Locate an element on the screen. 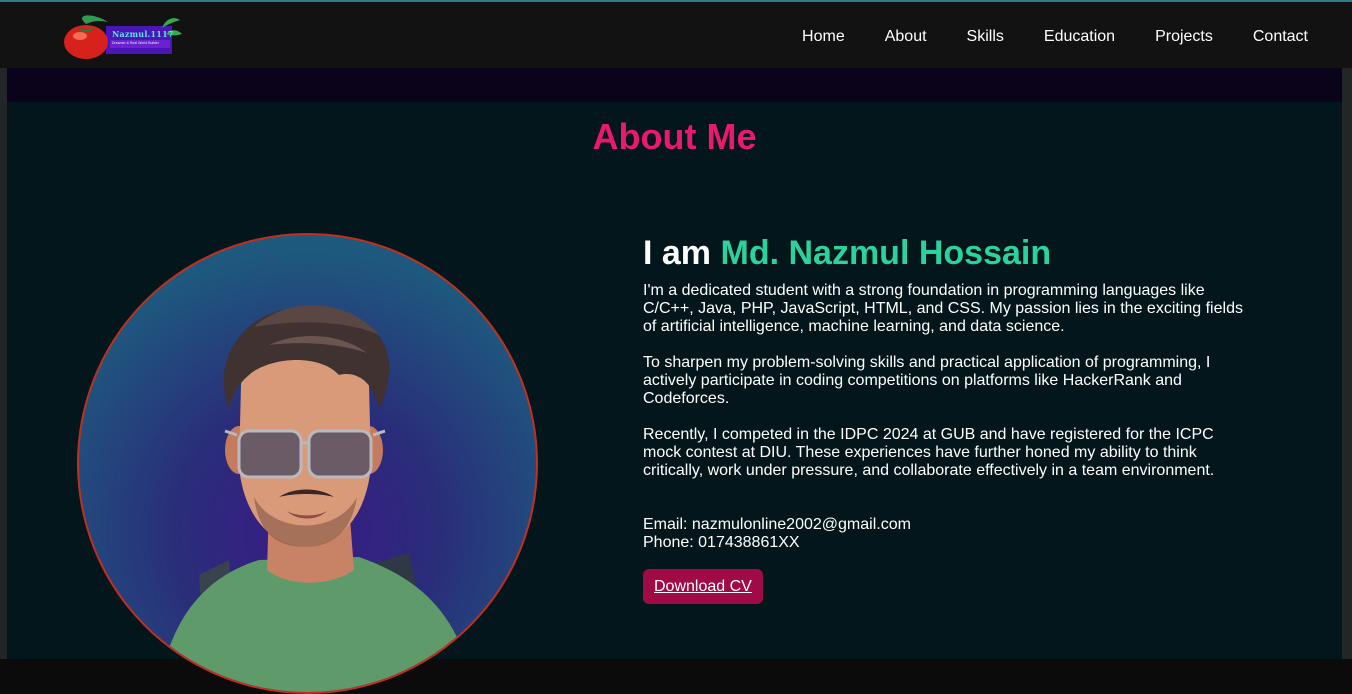  logo-tagline: Dreamer & Real World Builder is located at coordinates (136, 43).